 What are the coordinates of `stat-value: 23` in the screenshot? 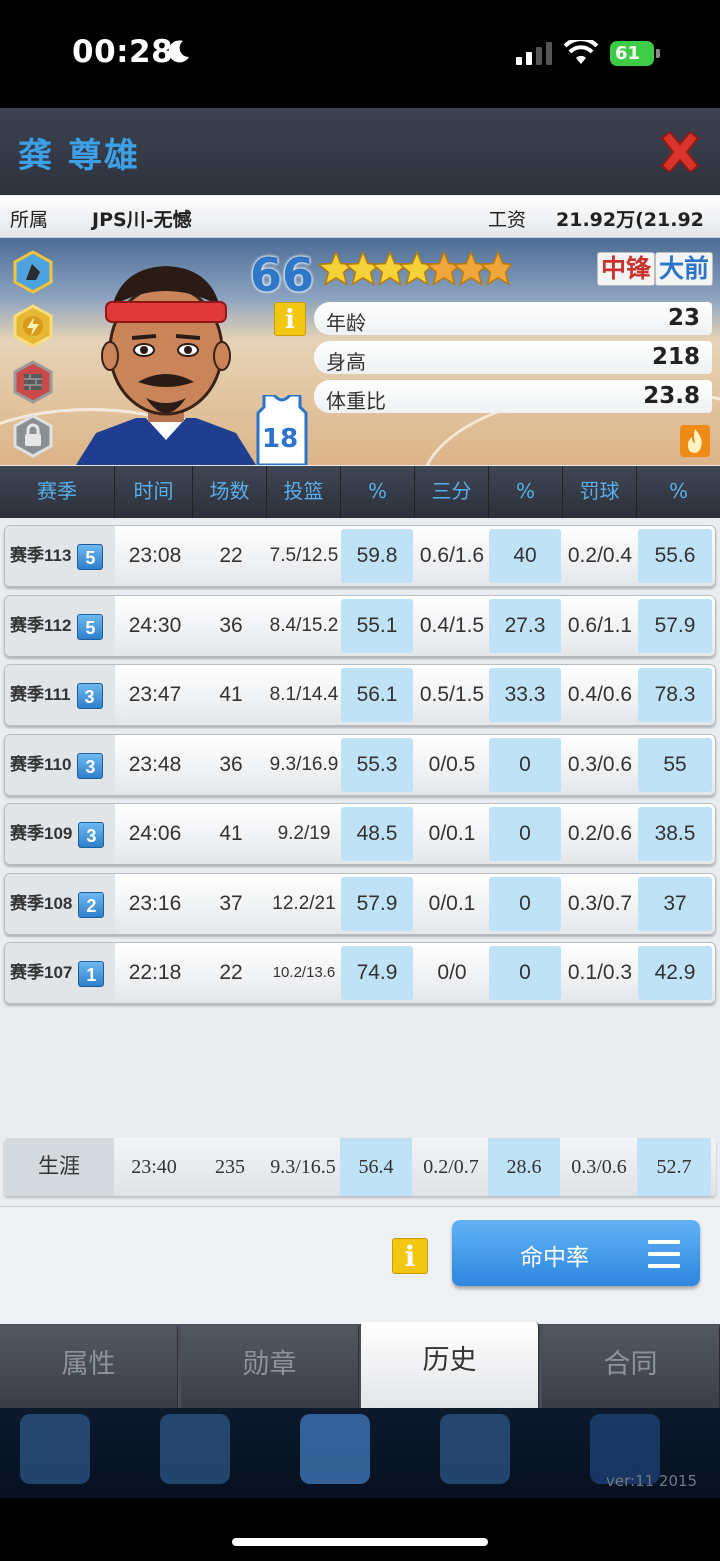 It's located at (683, 318).